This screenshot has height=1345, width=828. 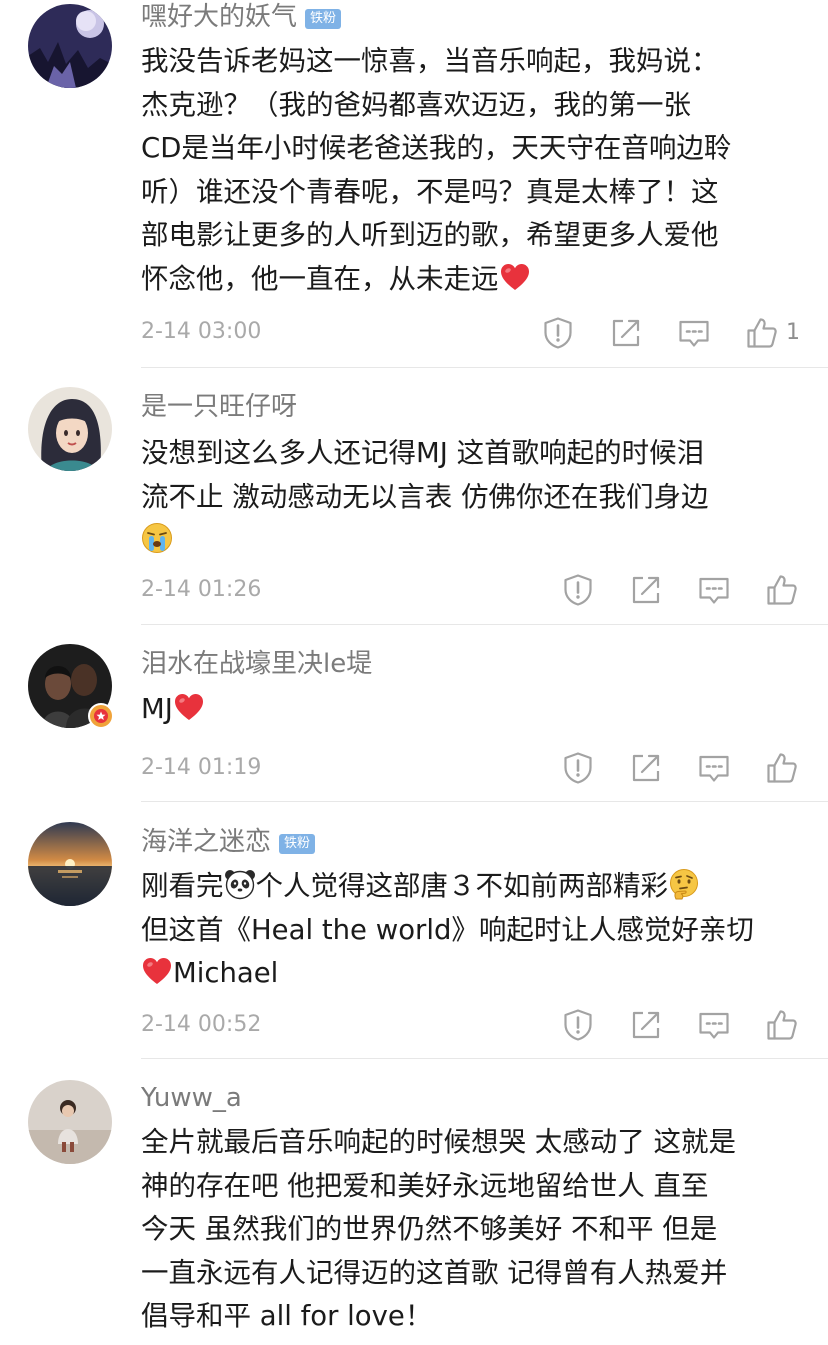 What do you see at coordinates (201, 767) in the screenshot?
I see `comment-timestamp: 2-14 01:19` at bounding box center [201, 767].